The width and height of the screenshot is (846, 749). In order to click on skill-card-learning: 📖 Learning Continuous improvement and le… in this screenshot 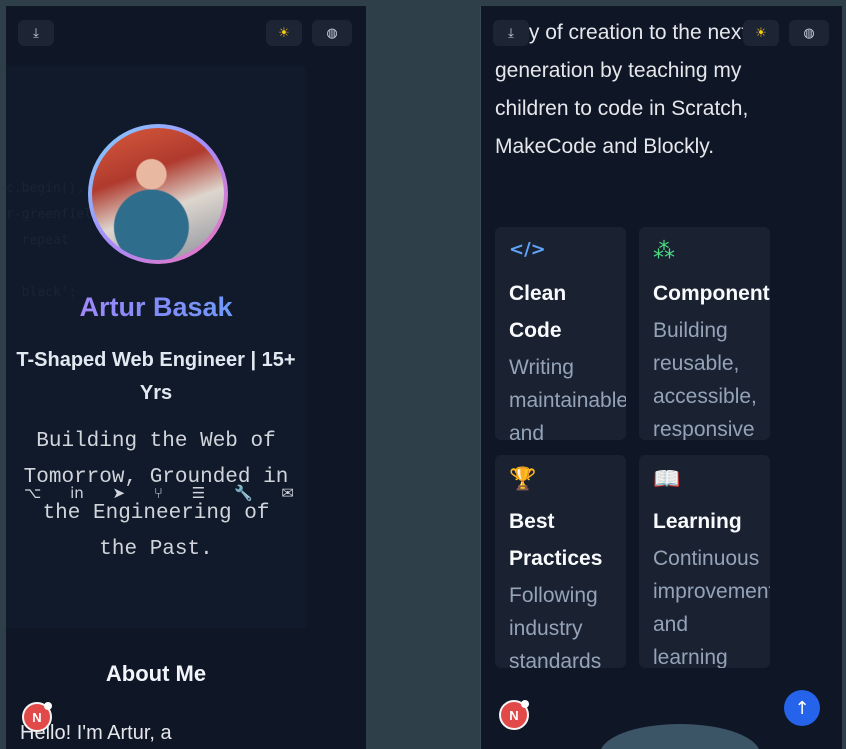, I will do `click(704, 561)`.